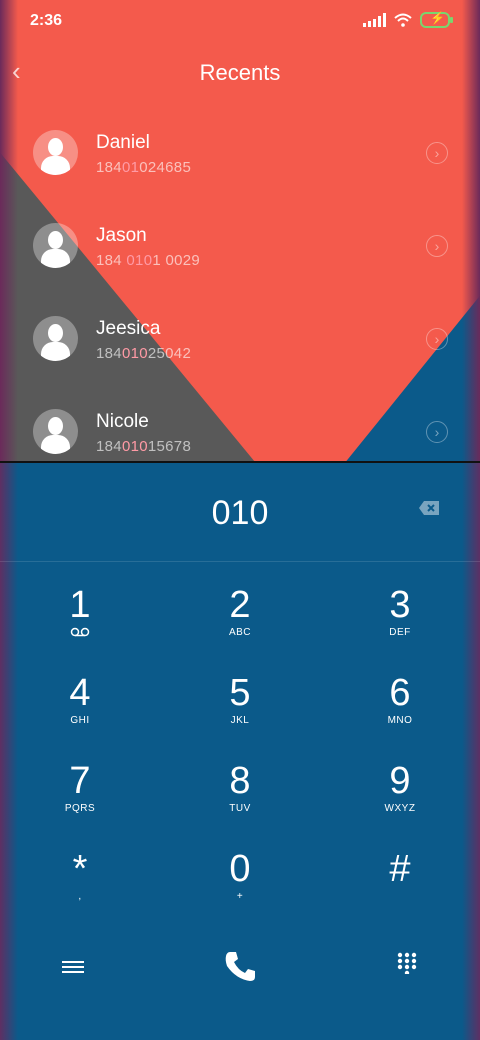  What do you see at coordinates (240, 632) in the screenshot?
I see `key-letters: ABC` at bounding box center [240, 632].